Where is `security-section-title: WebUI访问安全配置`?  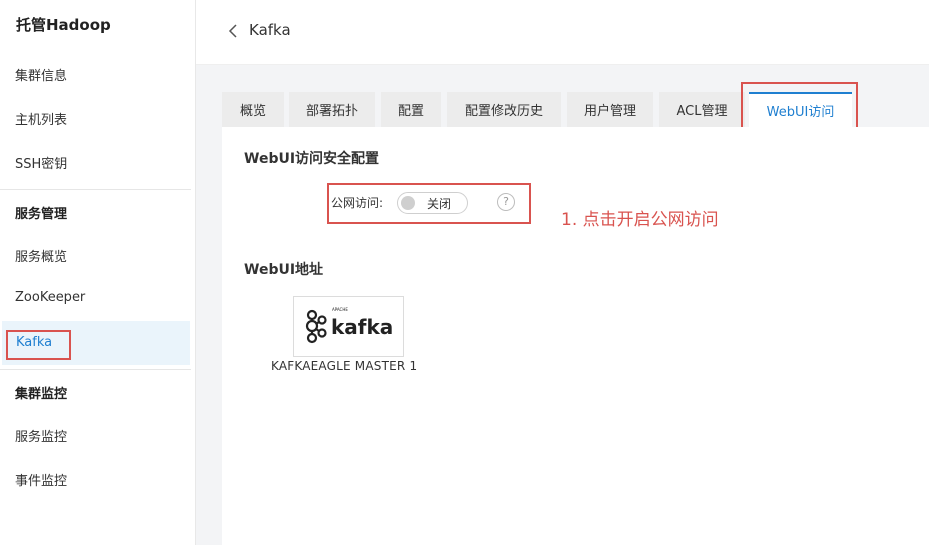
security-section-title: WebUI访问安全配置 is located at coordinates (312, 159).